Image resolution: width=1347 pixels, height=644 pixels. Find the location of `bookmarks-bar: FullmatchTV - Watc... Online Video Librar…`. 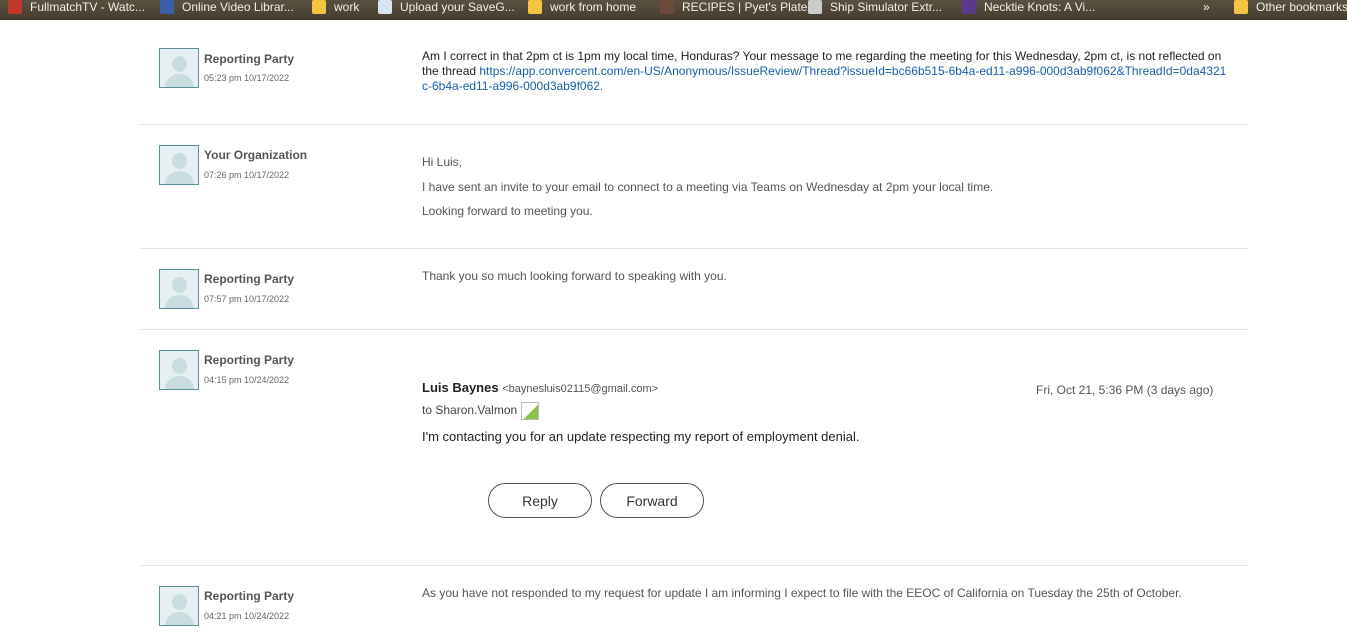

bookmarks-bar: FullmatchTV - Watc... Online Video Librar… is located at coordinates (673, 10).